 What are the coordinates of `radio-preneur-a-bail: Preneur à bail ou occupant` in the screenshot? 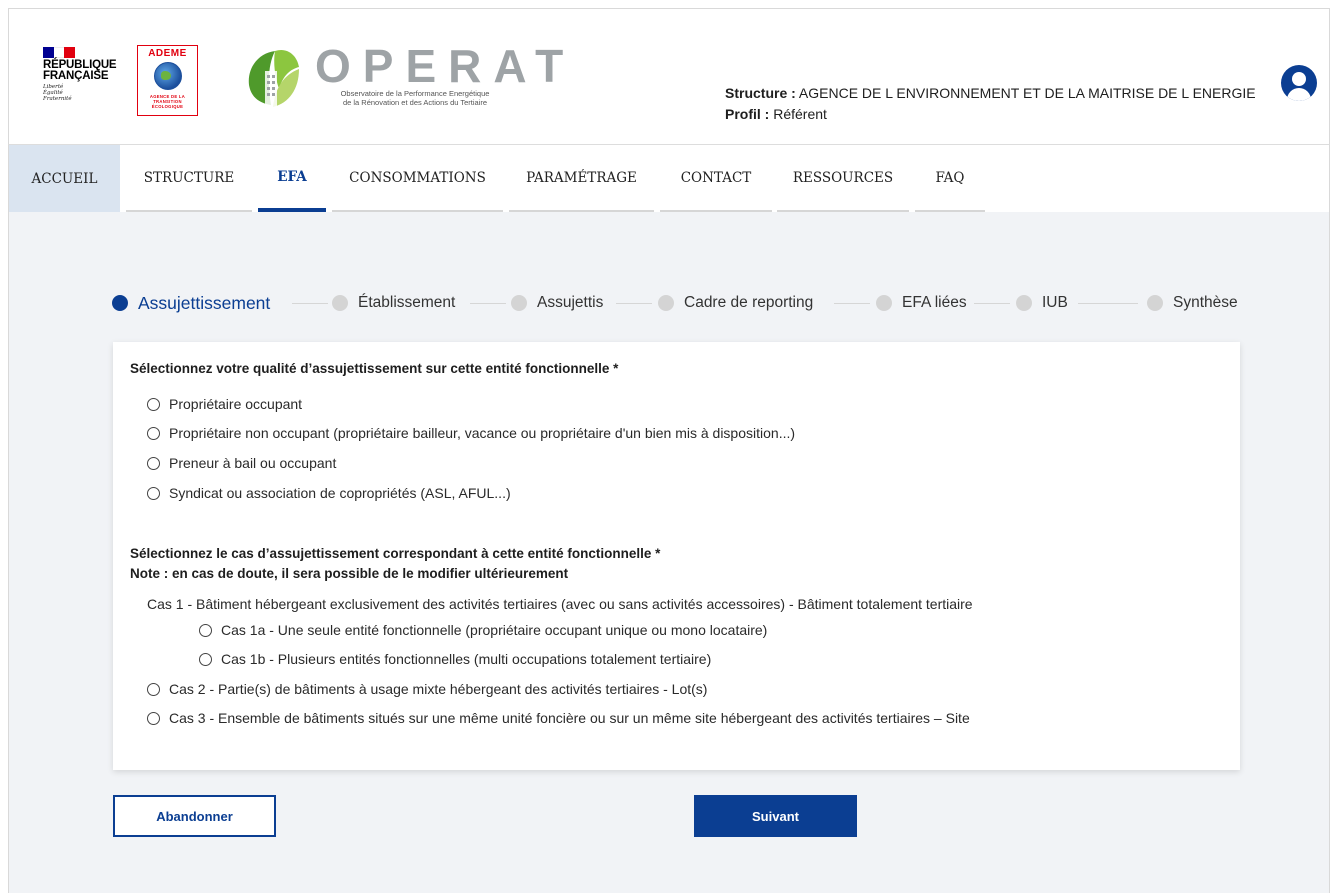 It's located at (241, 463).